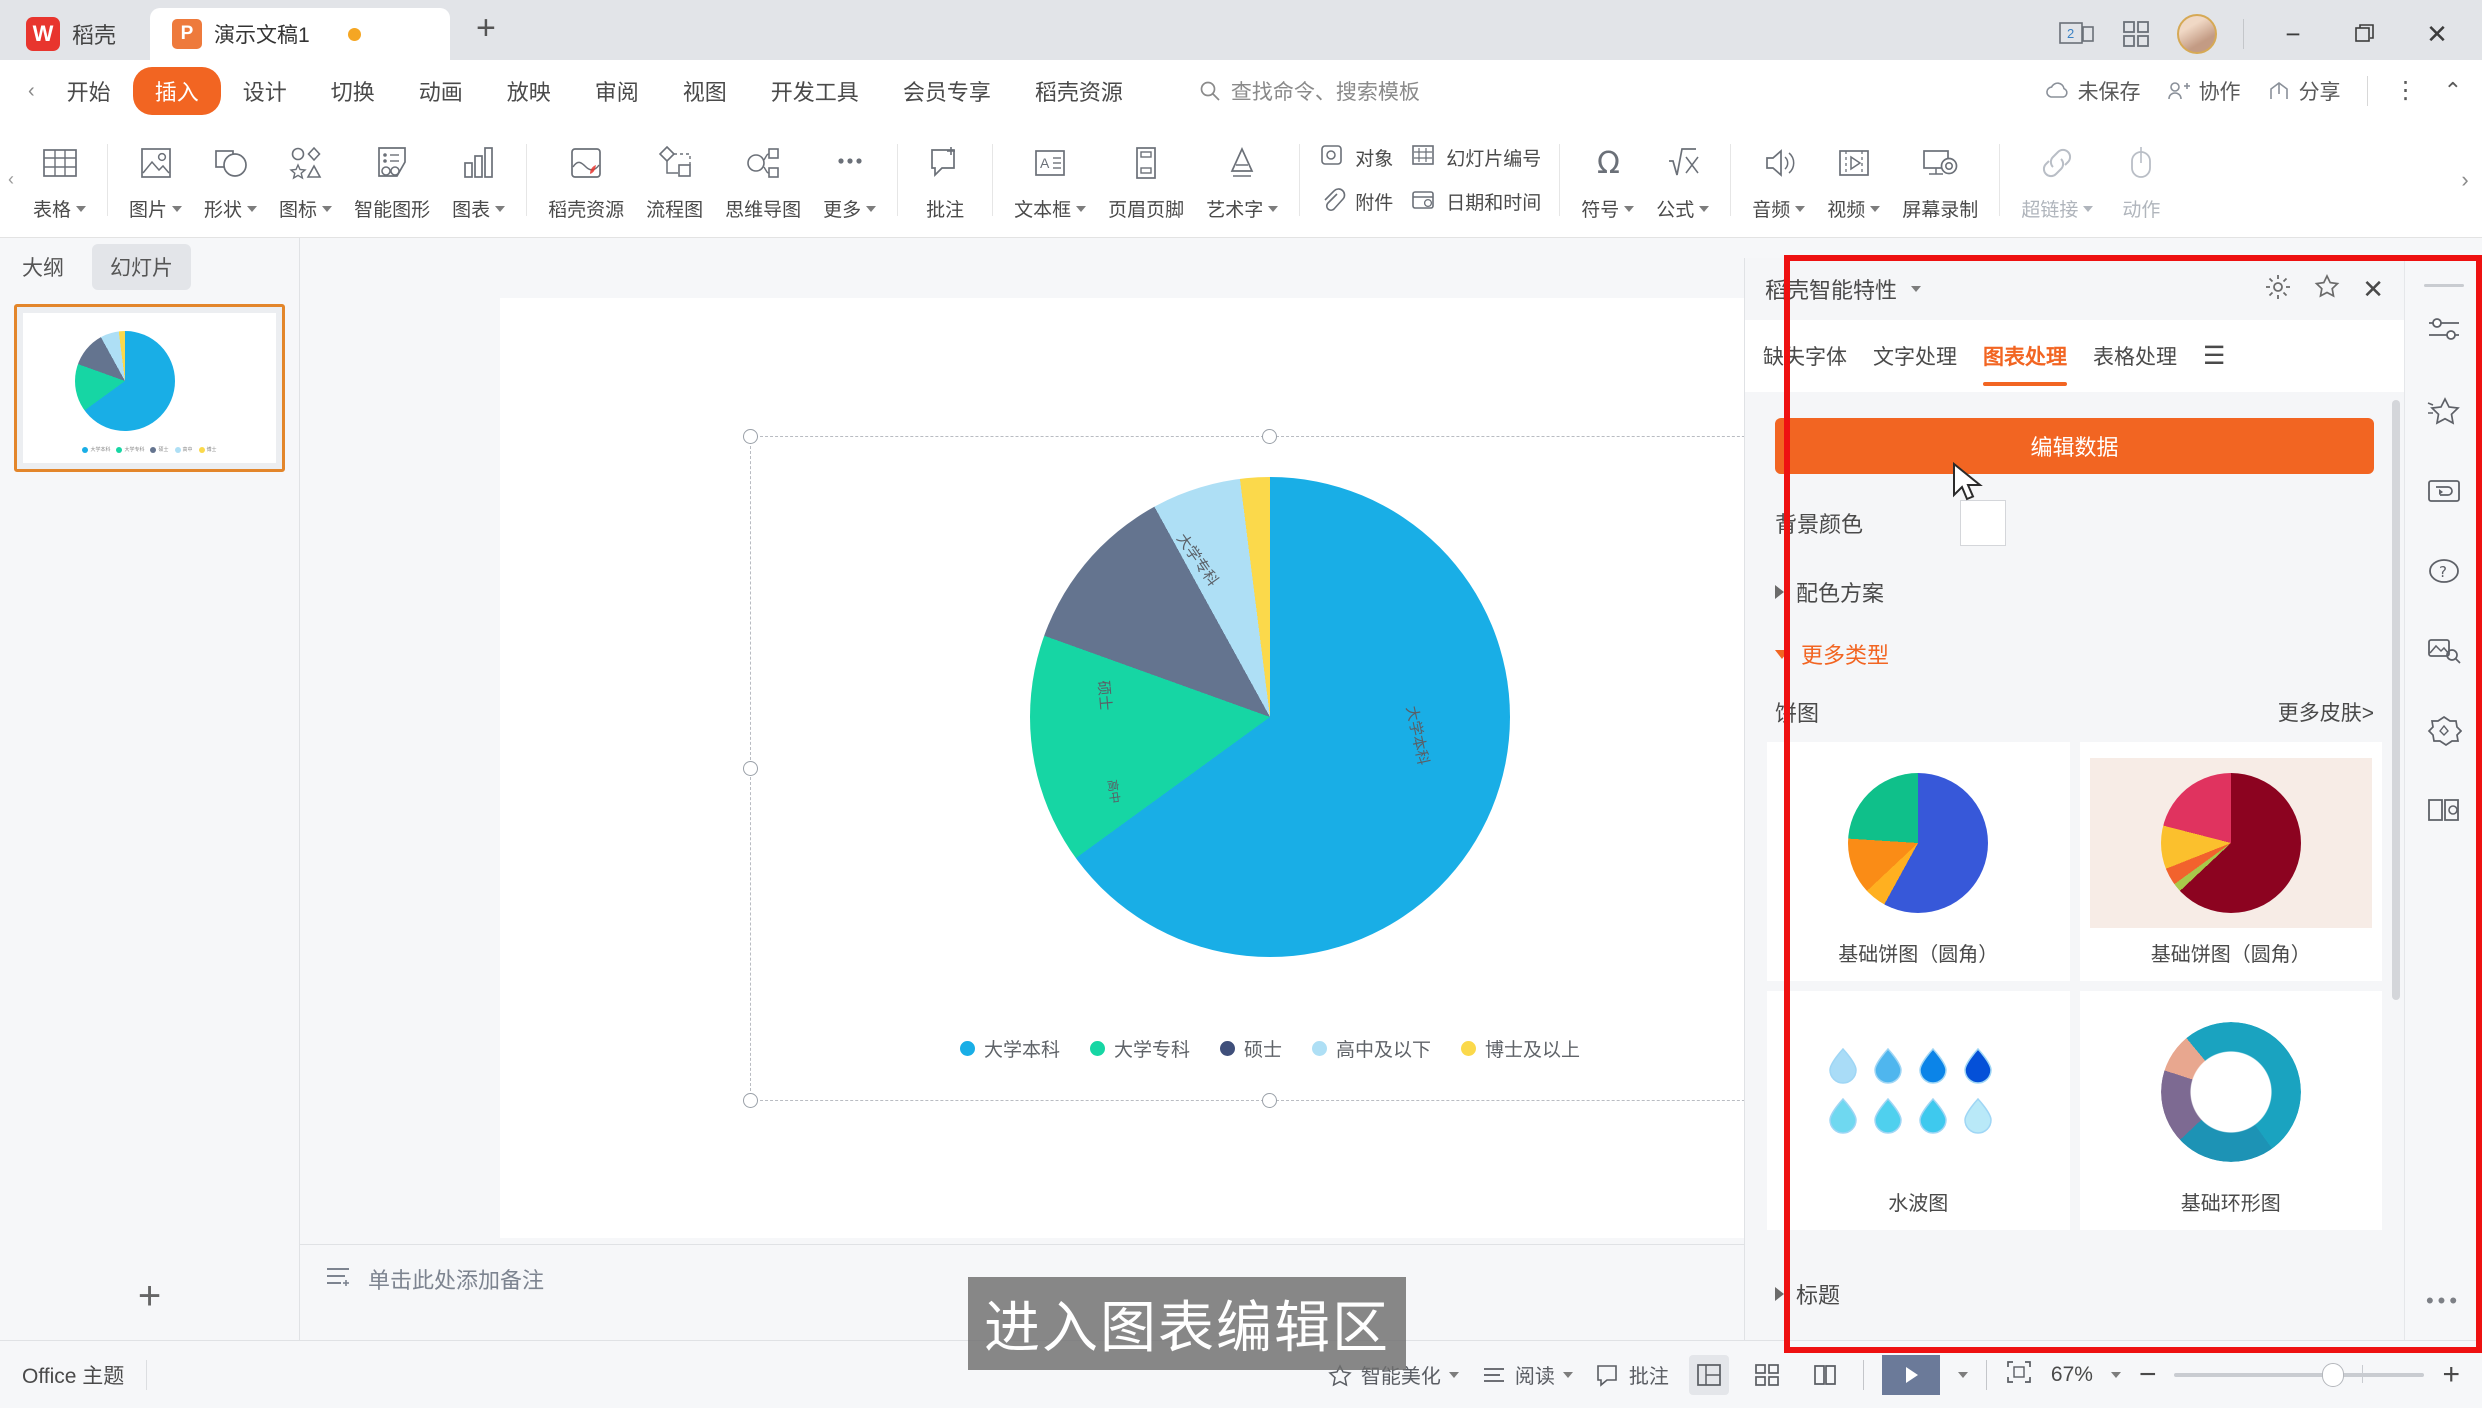 The width and height of the screenshot is (2482, 1408). I want to click on ribbon-scroll-left-icon: ‹, so click(31, 91).